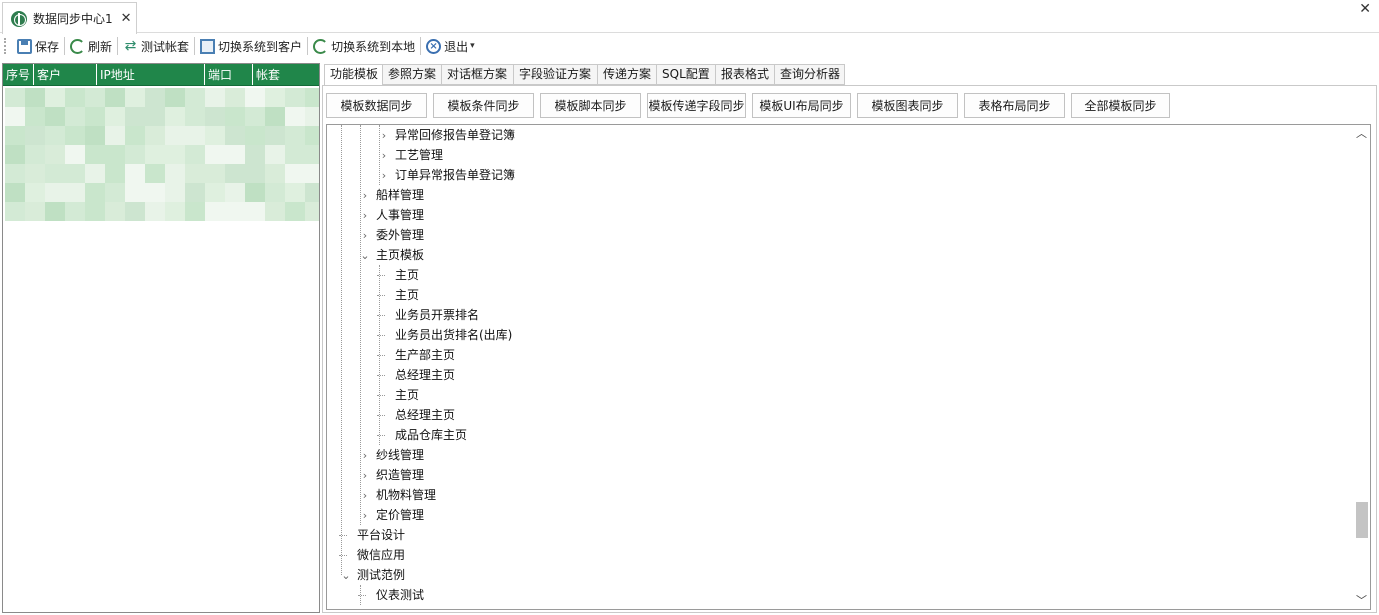 The height and width of the screenshot is (615, 1379). Describe the element at coordinates (472, 46) in the screenshot. I see `toolbar-overflow-icon: ▾` at that location.